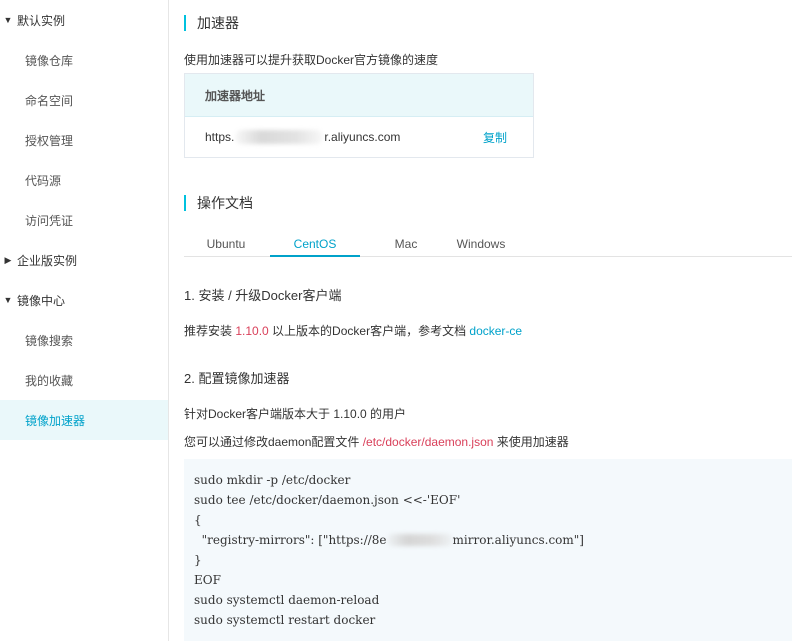 This screenshot has height=641, width=792. What do you see at coordinates (84, 340) in the screenshot?
I see `sidebar-item-image-search: 镜像搜索` at bounding box center [84, 340].